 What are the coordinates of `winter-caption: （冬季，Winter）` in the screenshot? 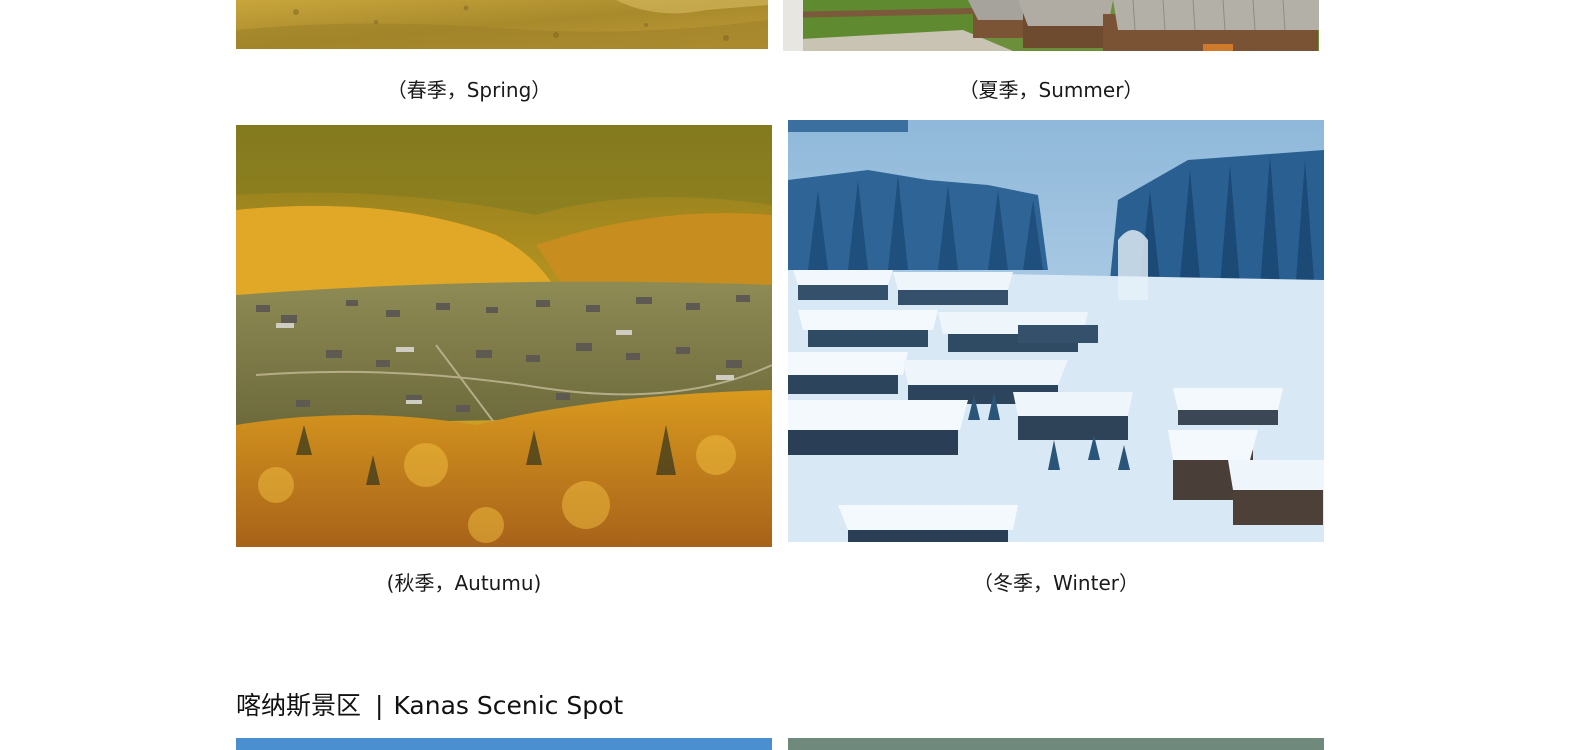 It's located at (1056, 583).